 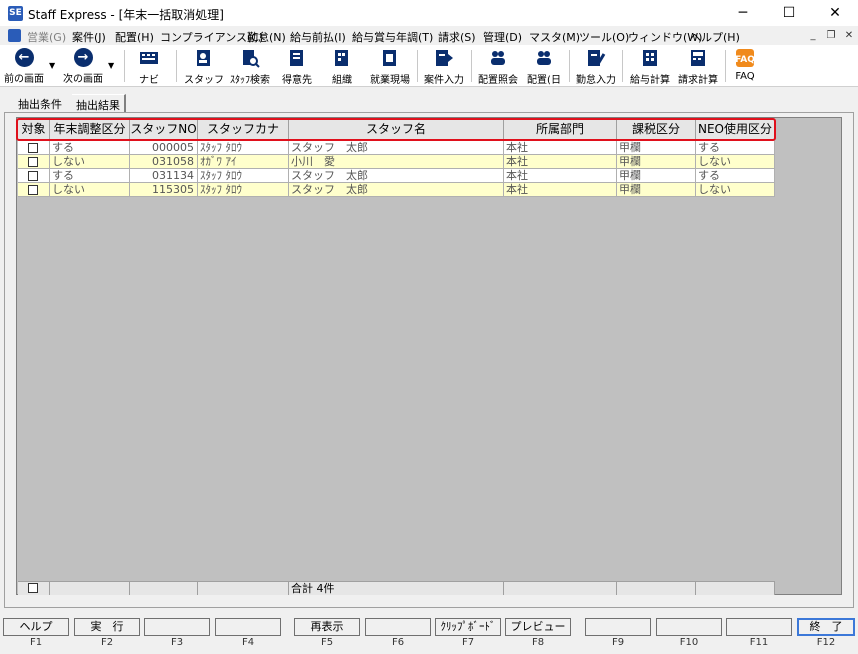 What do you see at coordinates (14, 35) in the screenshot?
I see `document-icon` at bounding box center [14, 35].